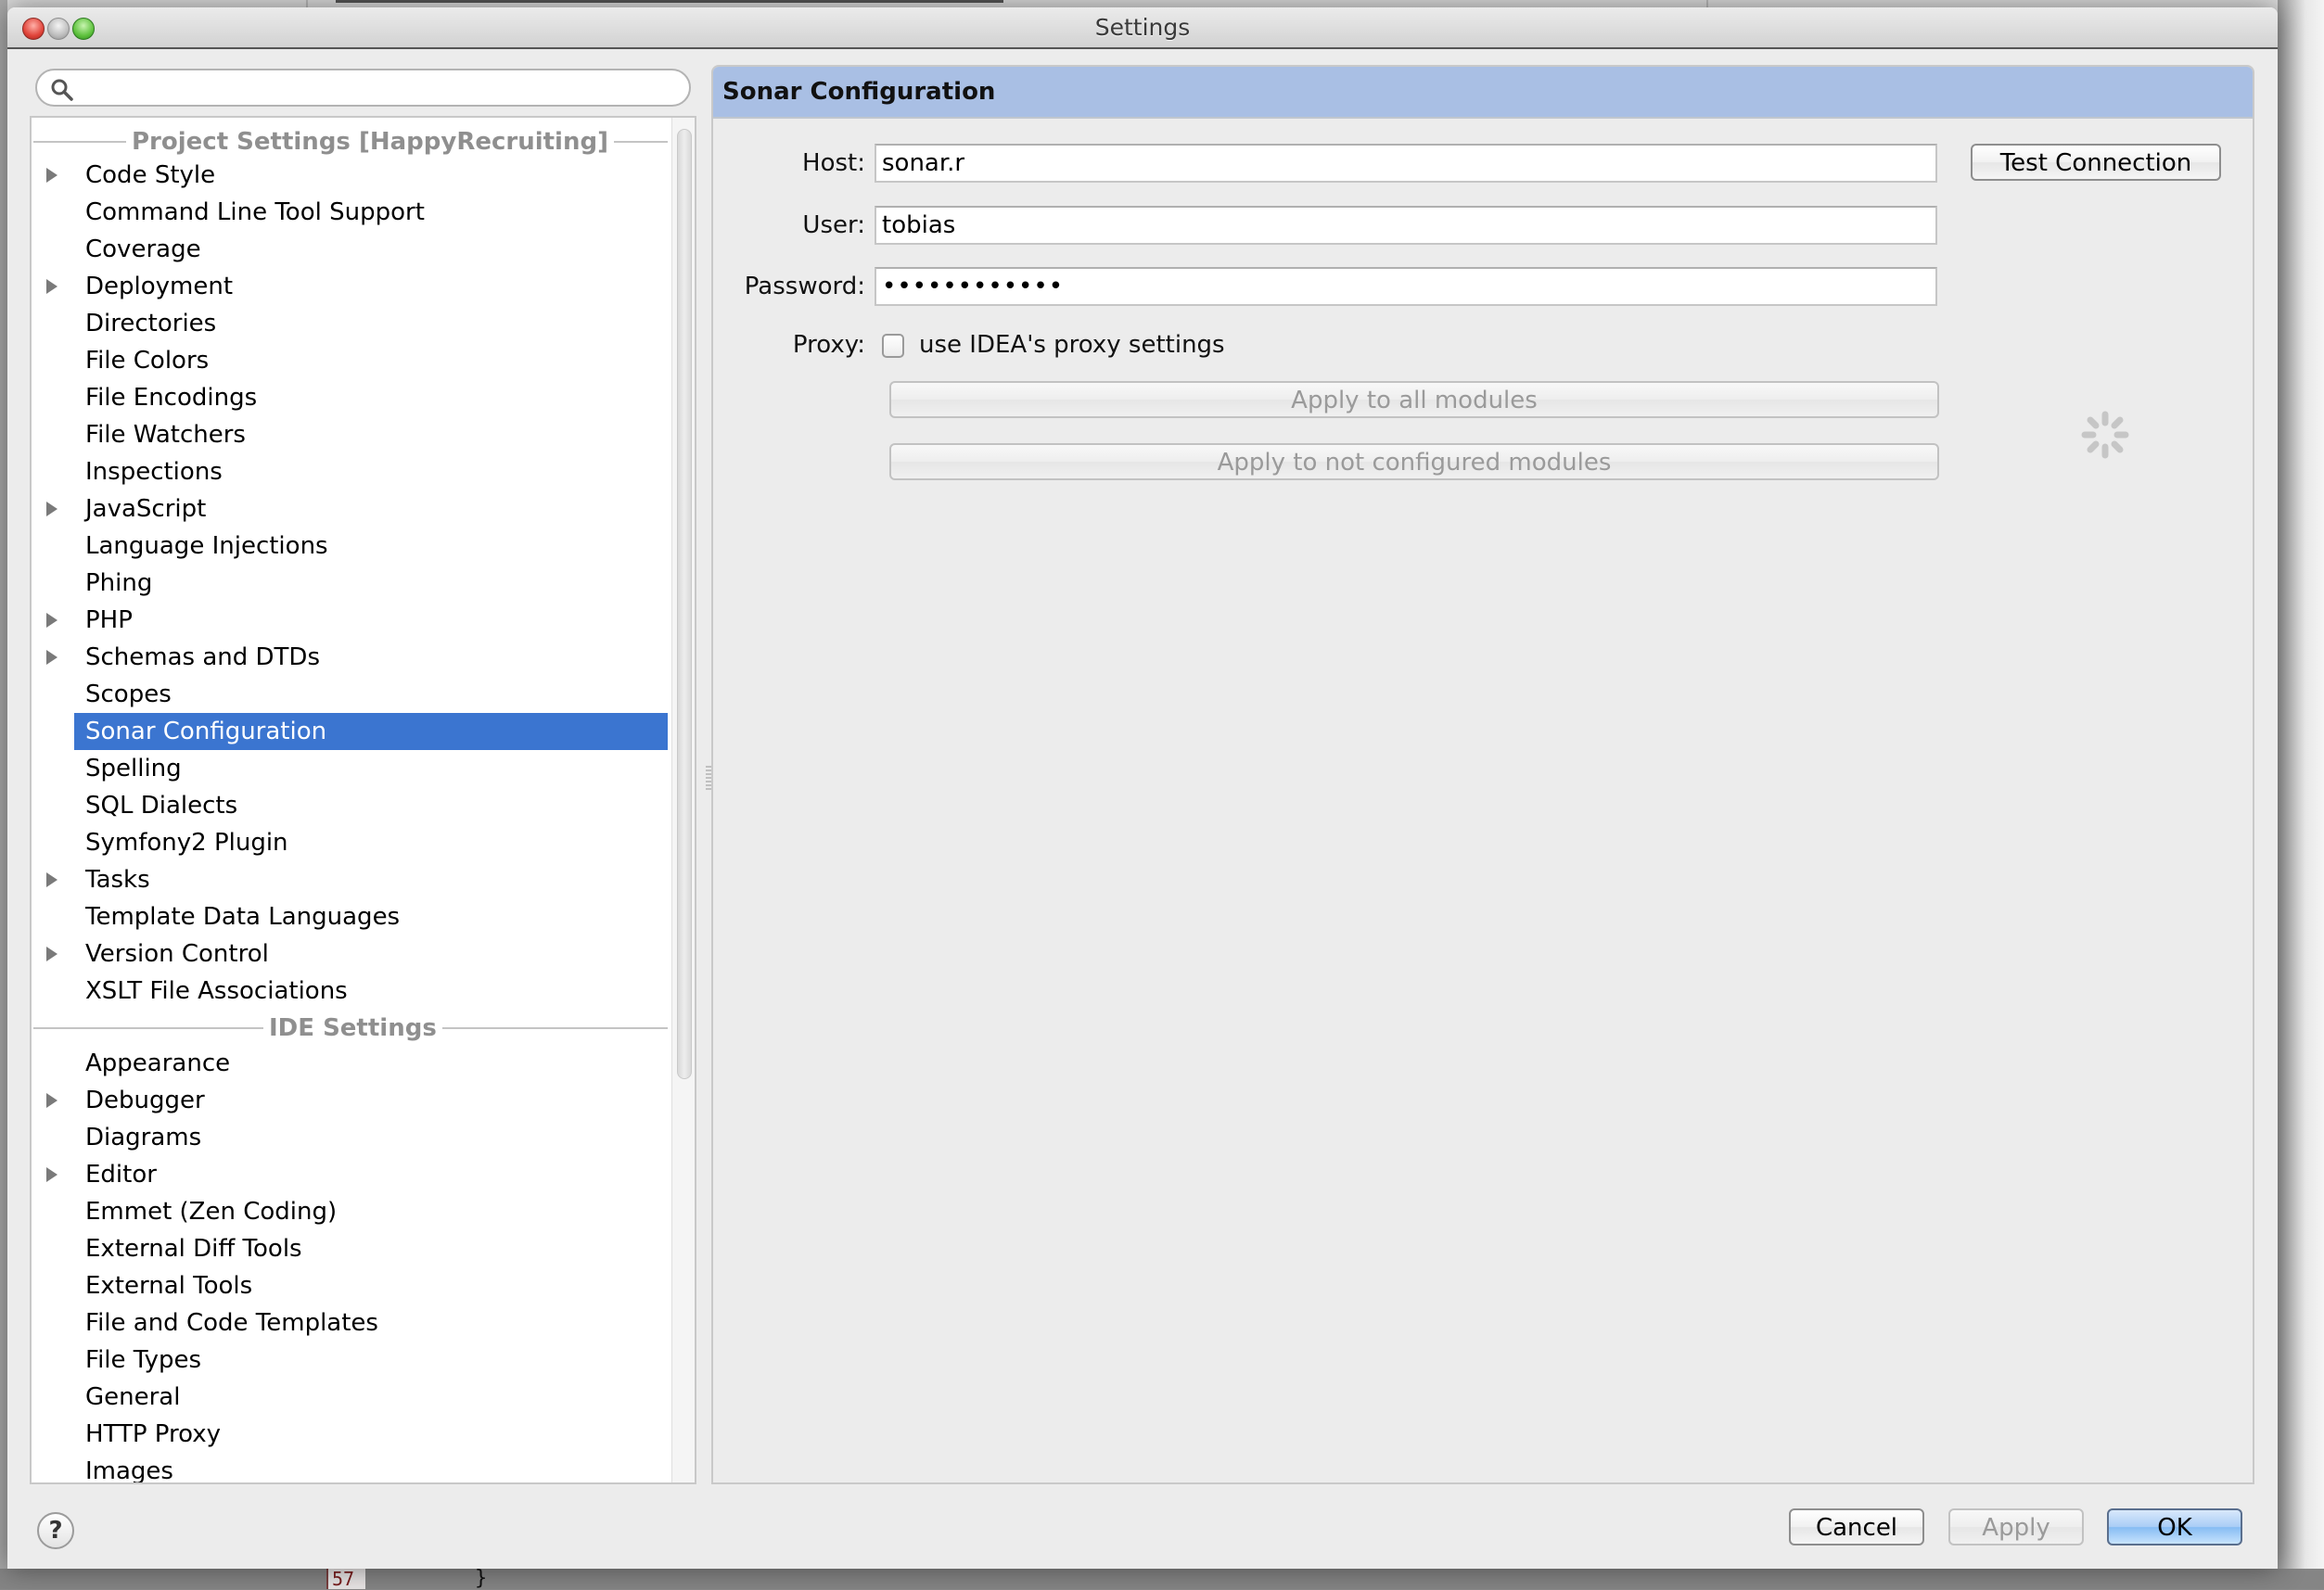 Image resolution: width=2324 pixels, height=1590 pixels. I want to click on tree-item: Template Data Languages, so click(351, 917).